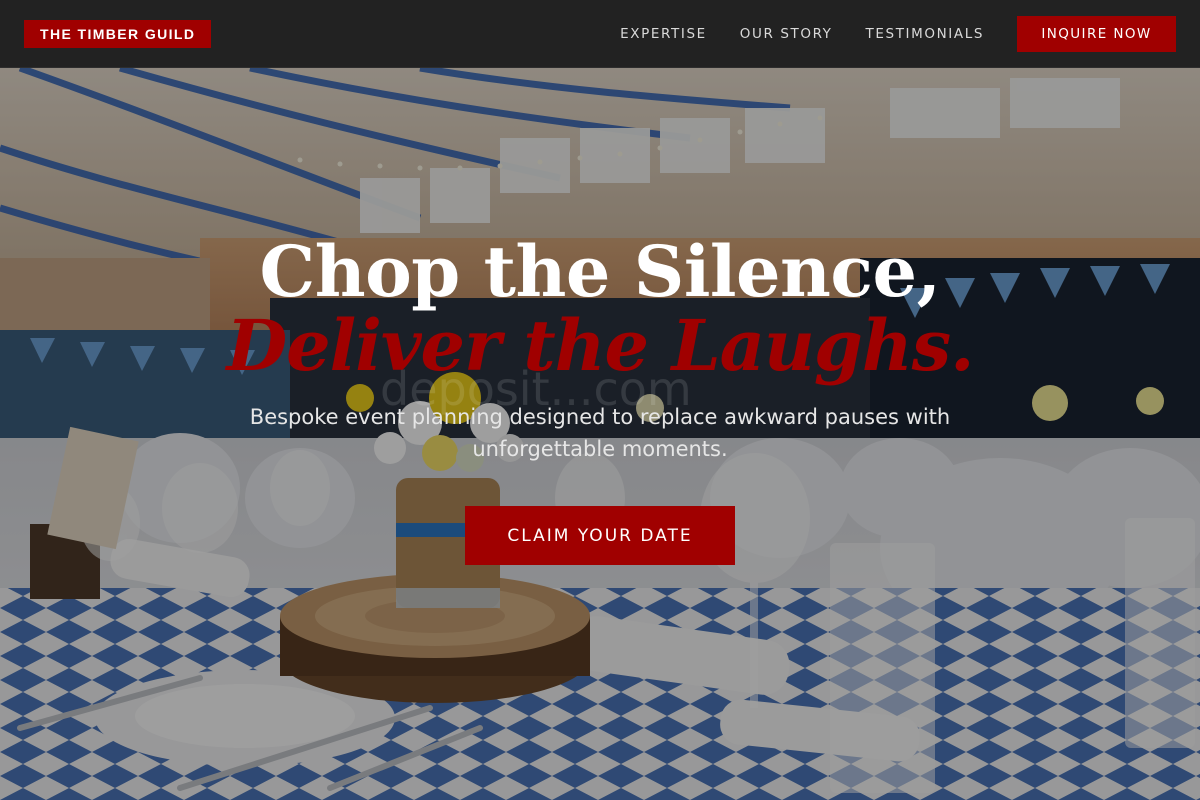  I want to click on hero-headline: Chop the Silence,, so click(600, 271).